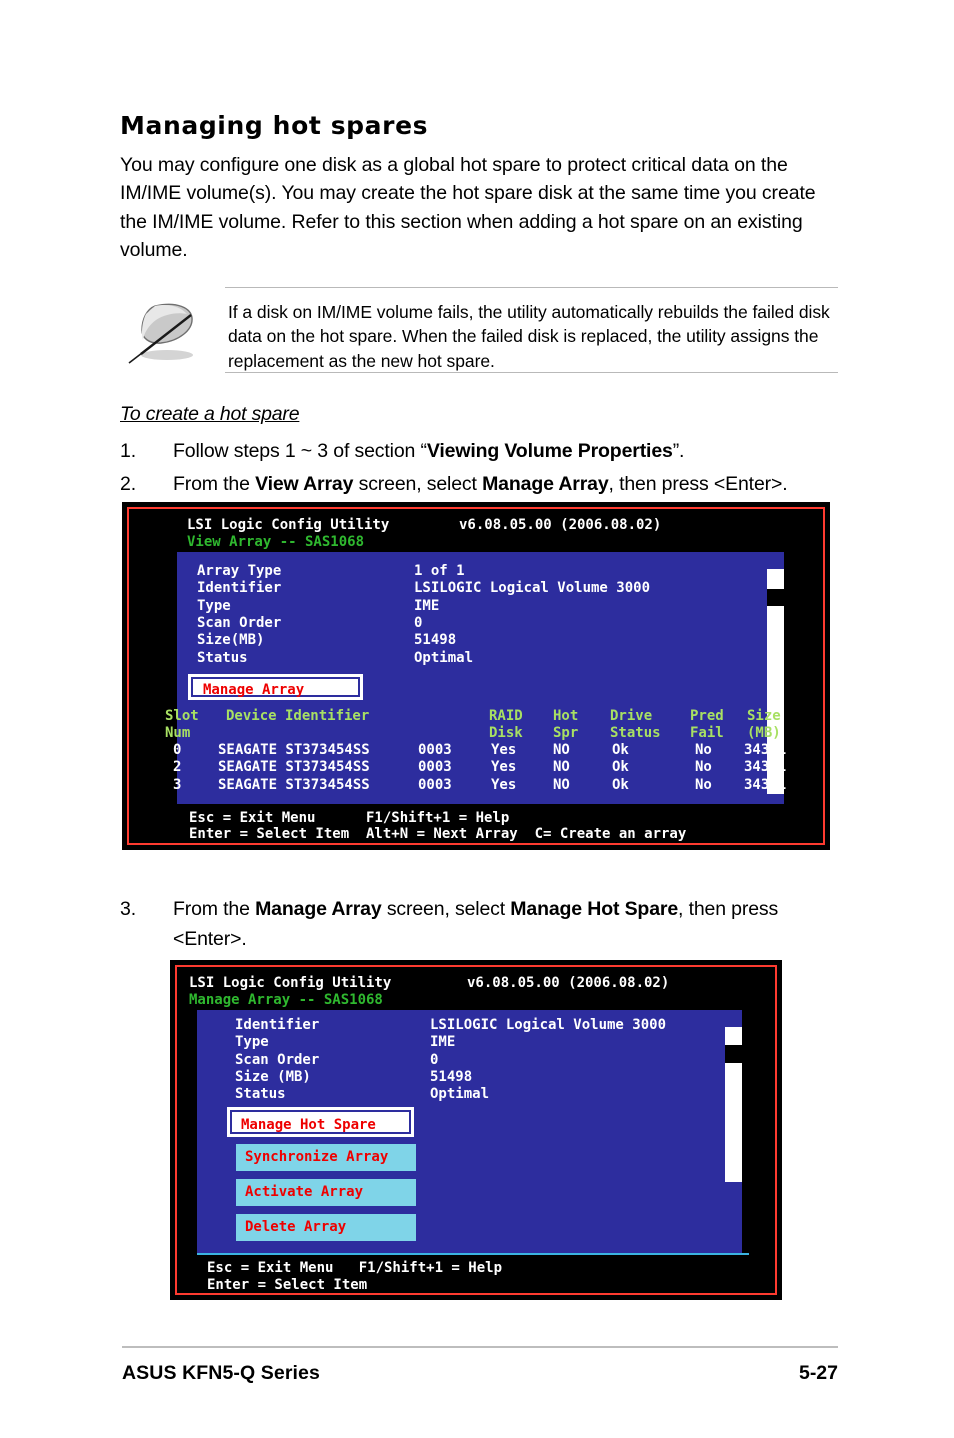 The height and width of the screenshot is (1438, 954). Describe the element at coordinates (349, 818) in the screenshot. I see `help-line-1: Esc = Exit Menu F1/Shift+1 = Help` at that location.